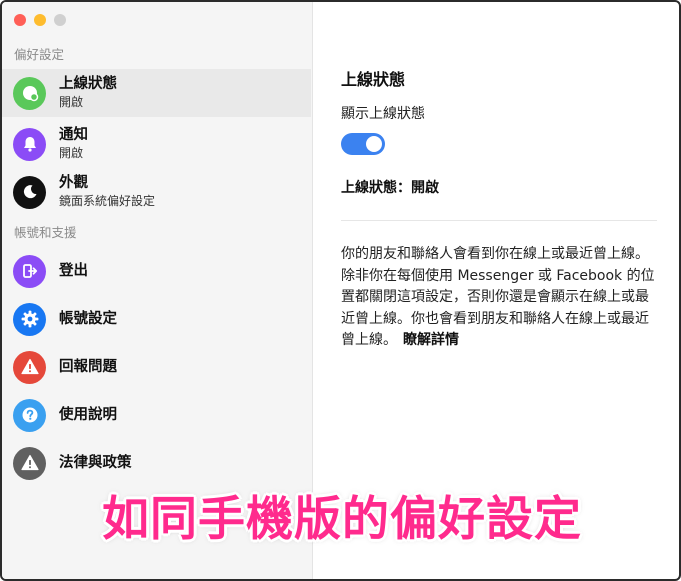 The height and width of the screenshot is (581, 681). What do you see at coordinates (88, 84) in the screenshot?
I see `sidebar-item-label: 上線狀態` at bounding box center [88, 84].